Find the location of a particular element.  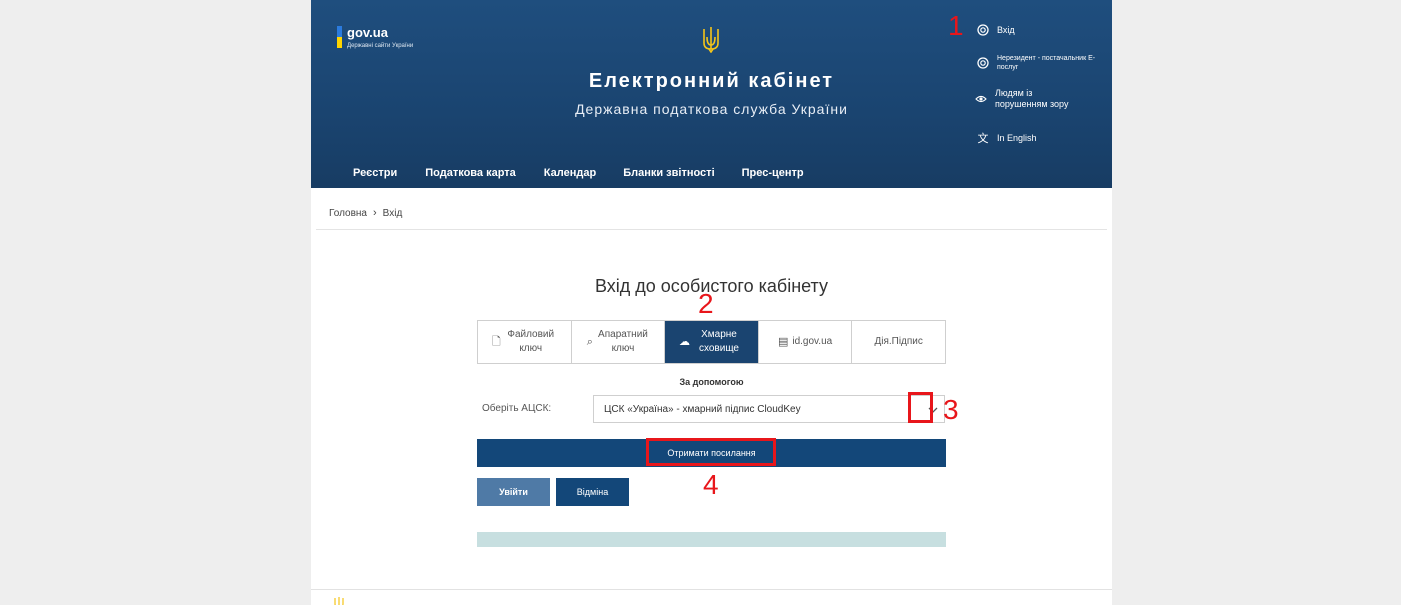

english-link: 文 In English is located at coordinates (1006, 138).